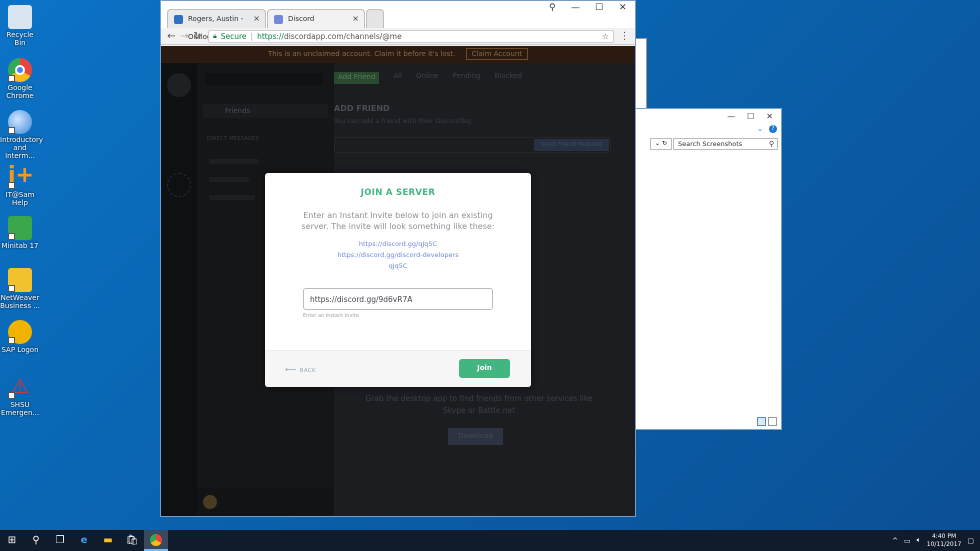  Describe the element at coordinates (216, 25) in the screenshot. I see `tab-outlook: Rogers, Austin - Outlook ×` at that location.